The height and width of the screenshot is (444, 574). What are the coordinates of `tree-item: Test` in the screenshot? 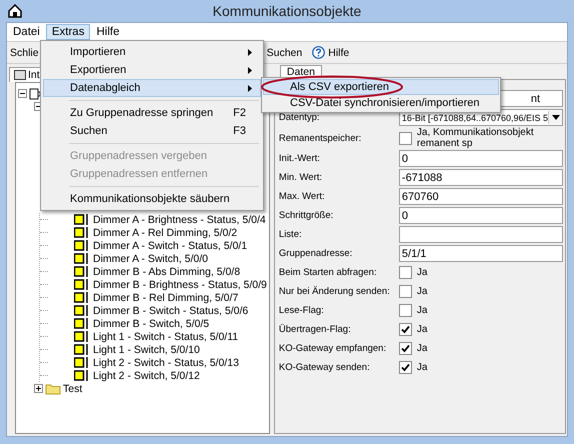 It's located at (72, 388).